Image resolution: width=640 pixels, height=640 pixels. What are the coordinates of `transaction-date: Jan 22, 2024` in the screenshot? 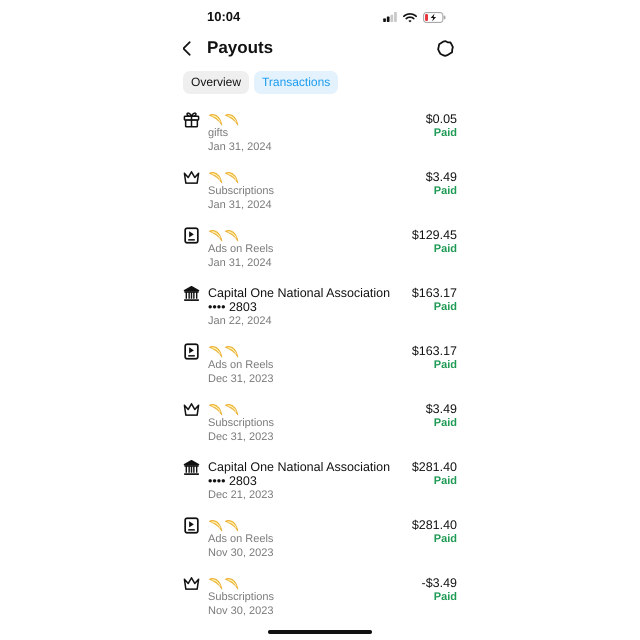 It's located at (240, 321).